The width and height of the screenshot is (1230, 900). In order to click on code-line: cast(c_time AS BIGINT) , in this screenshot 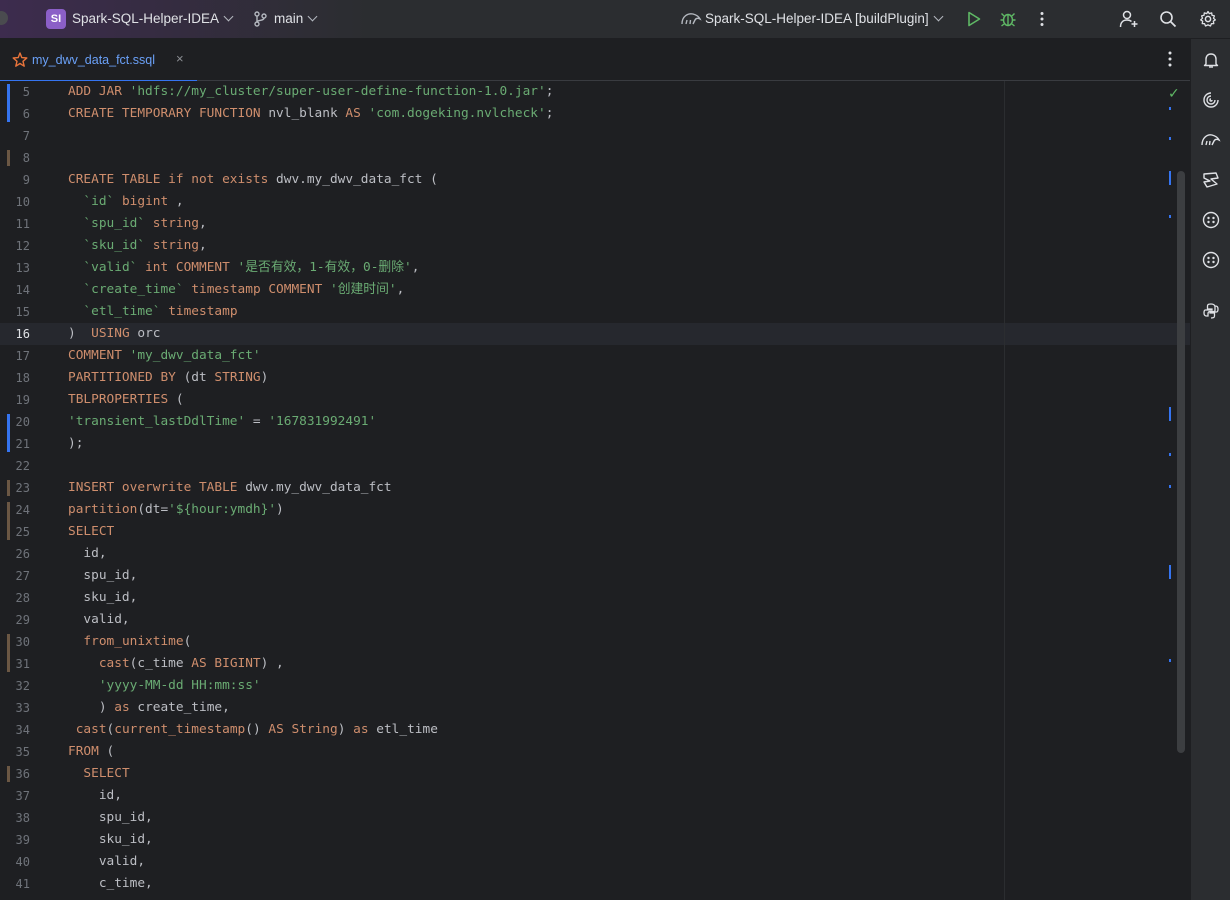, I will do `click(618, 664)`.